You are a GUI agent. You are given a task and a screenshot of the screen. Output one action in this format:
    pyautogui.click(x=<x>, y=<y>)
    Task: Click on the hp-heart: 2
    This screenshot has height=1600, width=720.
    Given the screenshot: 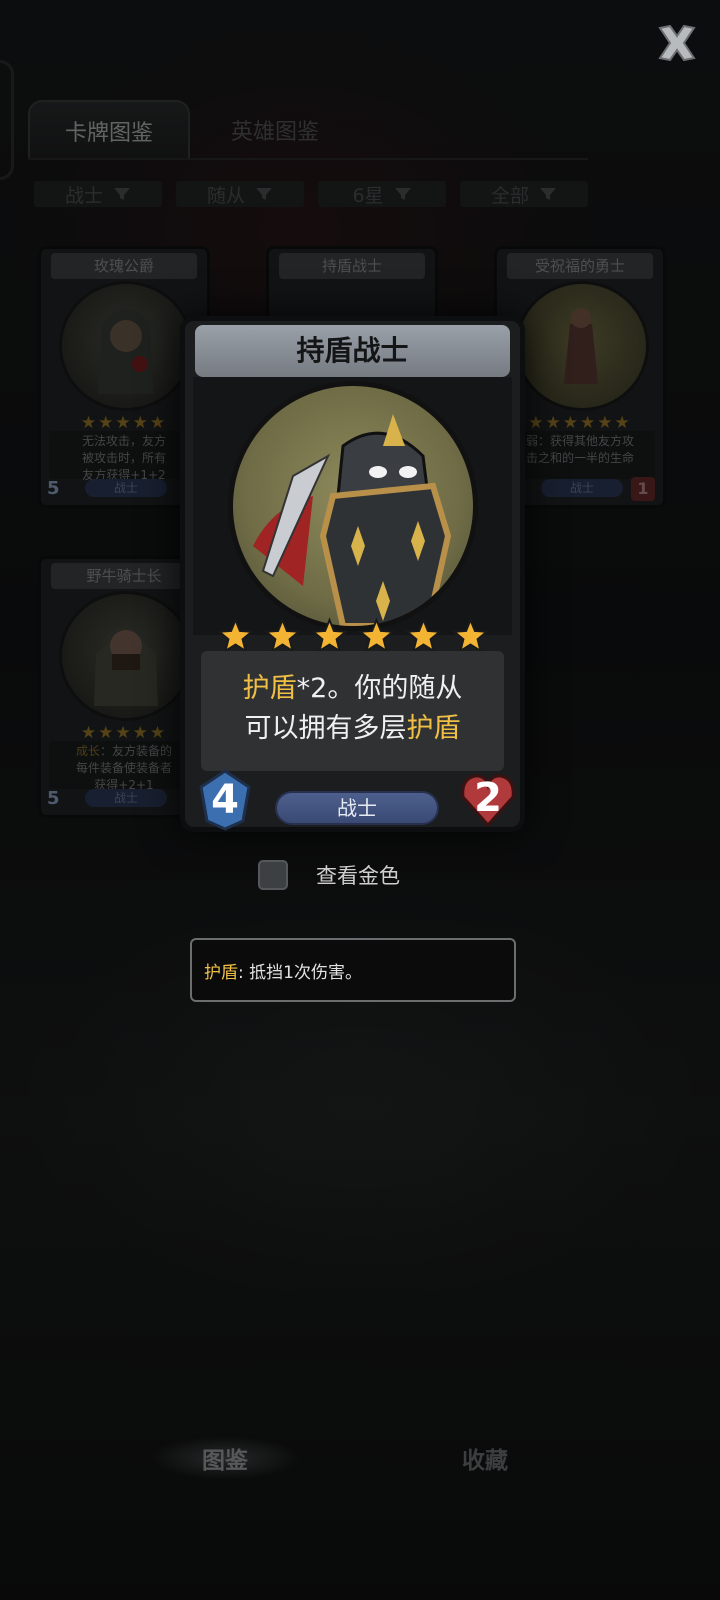 What is the action you would take?
    pyautogui.click(x=488, y=800)
    